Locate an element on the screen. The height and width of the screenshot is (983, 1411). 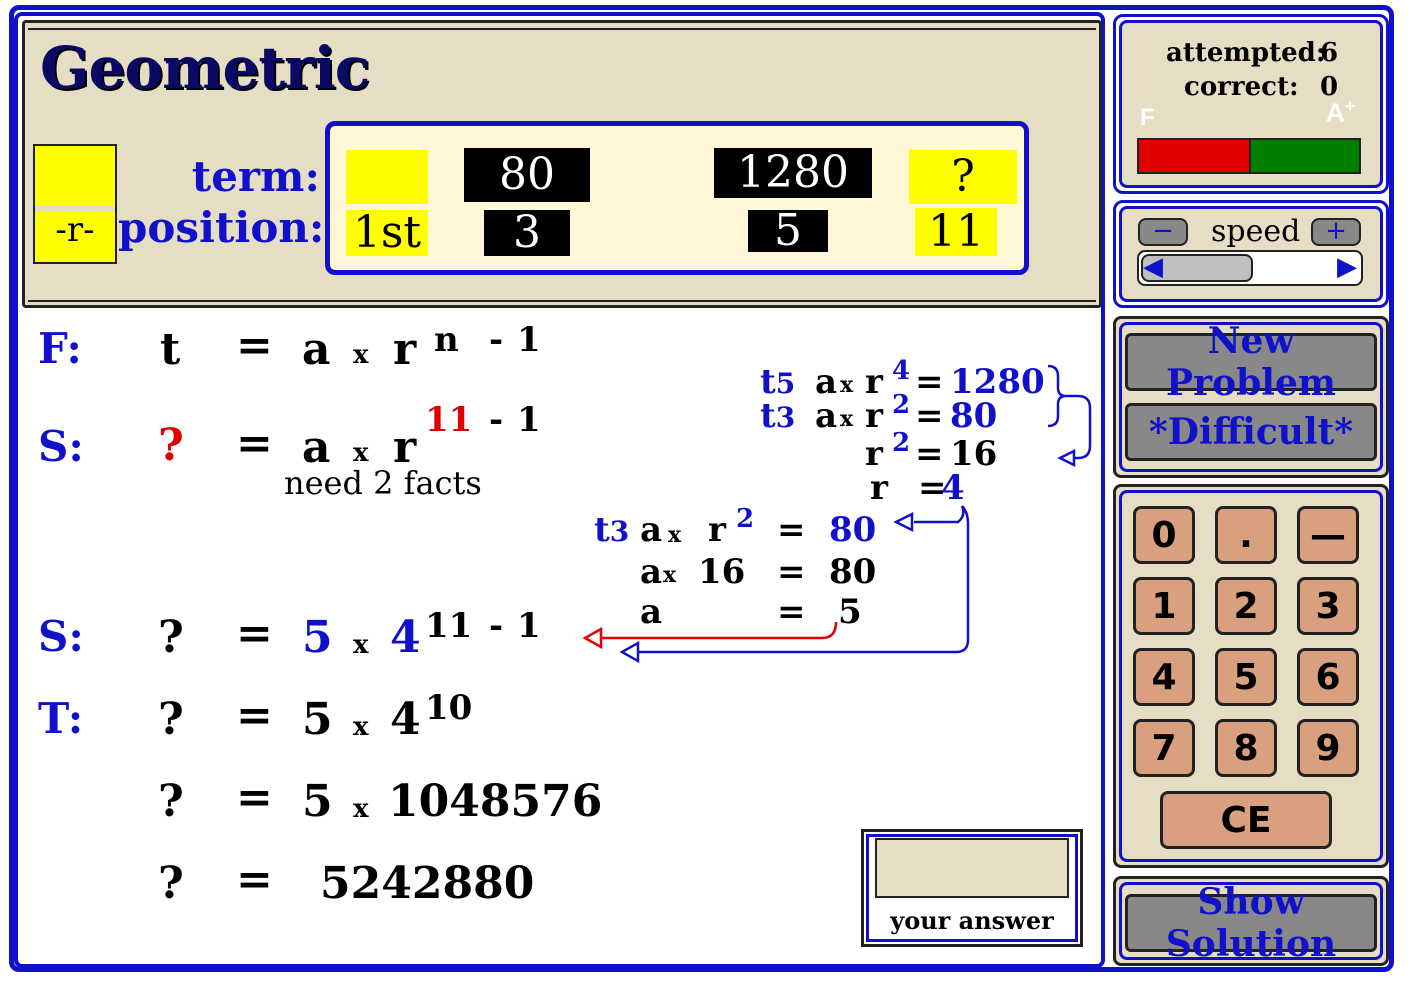
speed-slider: ◀ ▶ is located at coordinates (1250, 268).